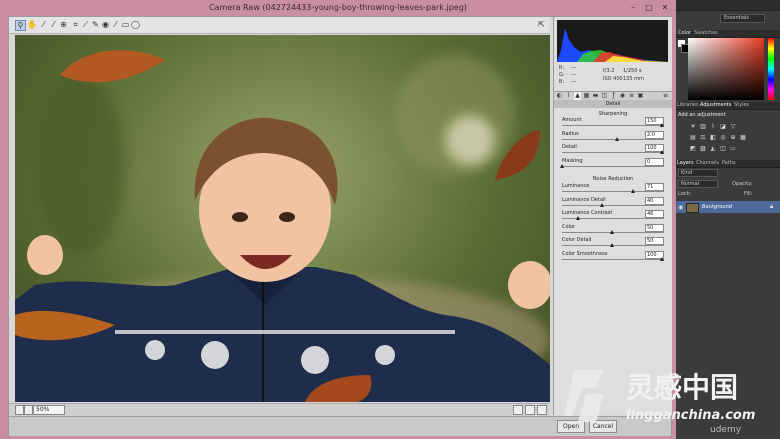 The width and height of the screenshot is (780, 439). What do you see at coordinates (771, 69) in the screenshot?
I see `hue-slider` at bounding box center [771, 69].